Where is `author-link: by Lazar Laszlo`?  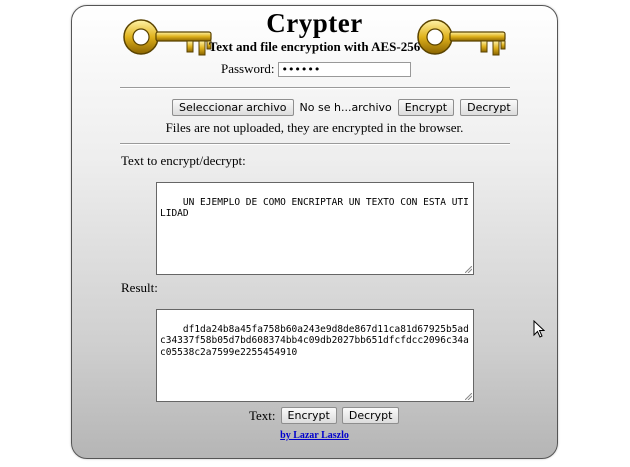
author-link: by Lazar Laszlo is located at coordinates (314, 435).